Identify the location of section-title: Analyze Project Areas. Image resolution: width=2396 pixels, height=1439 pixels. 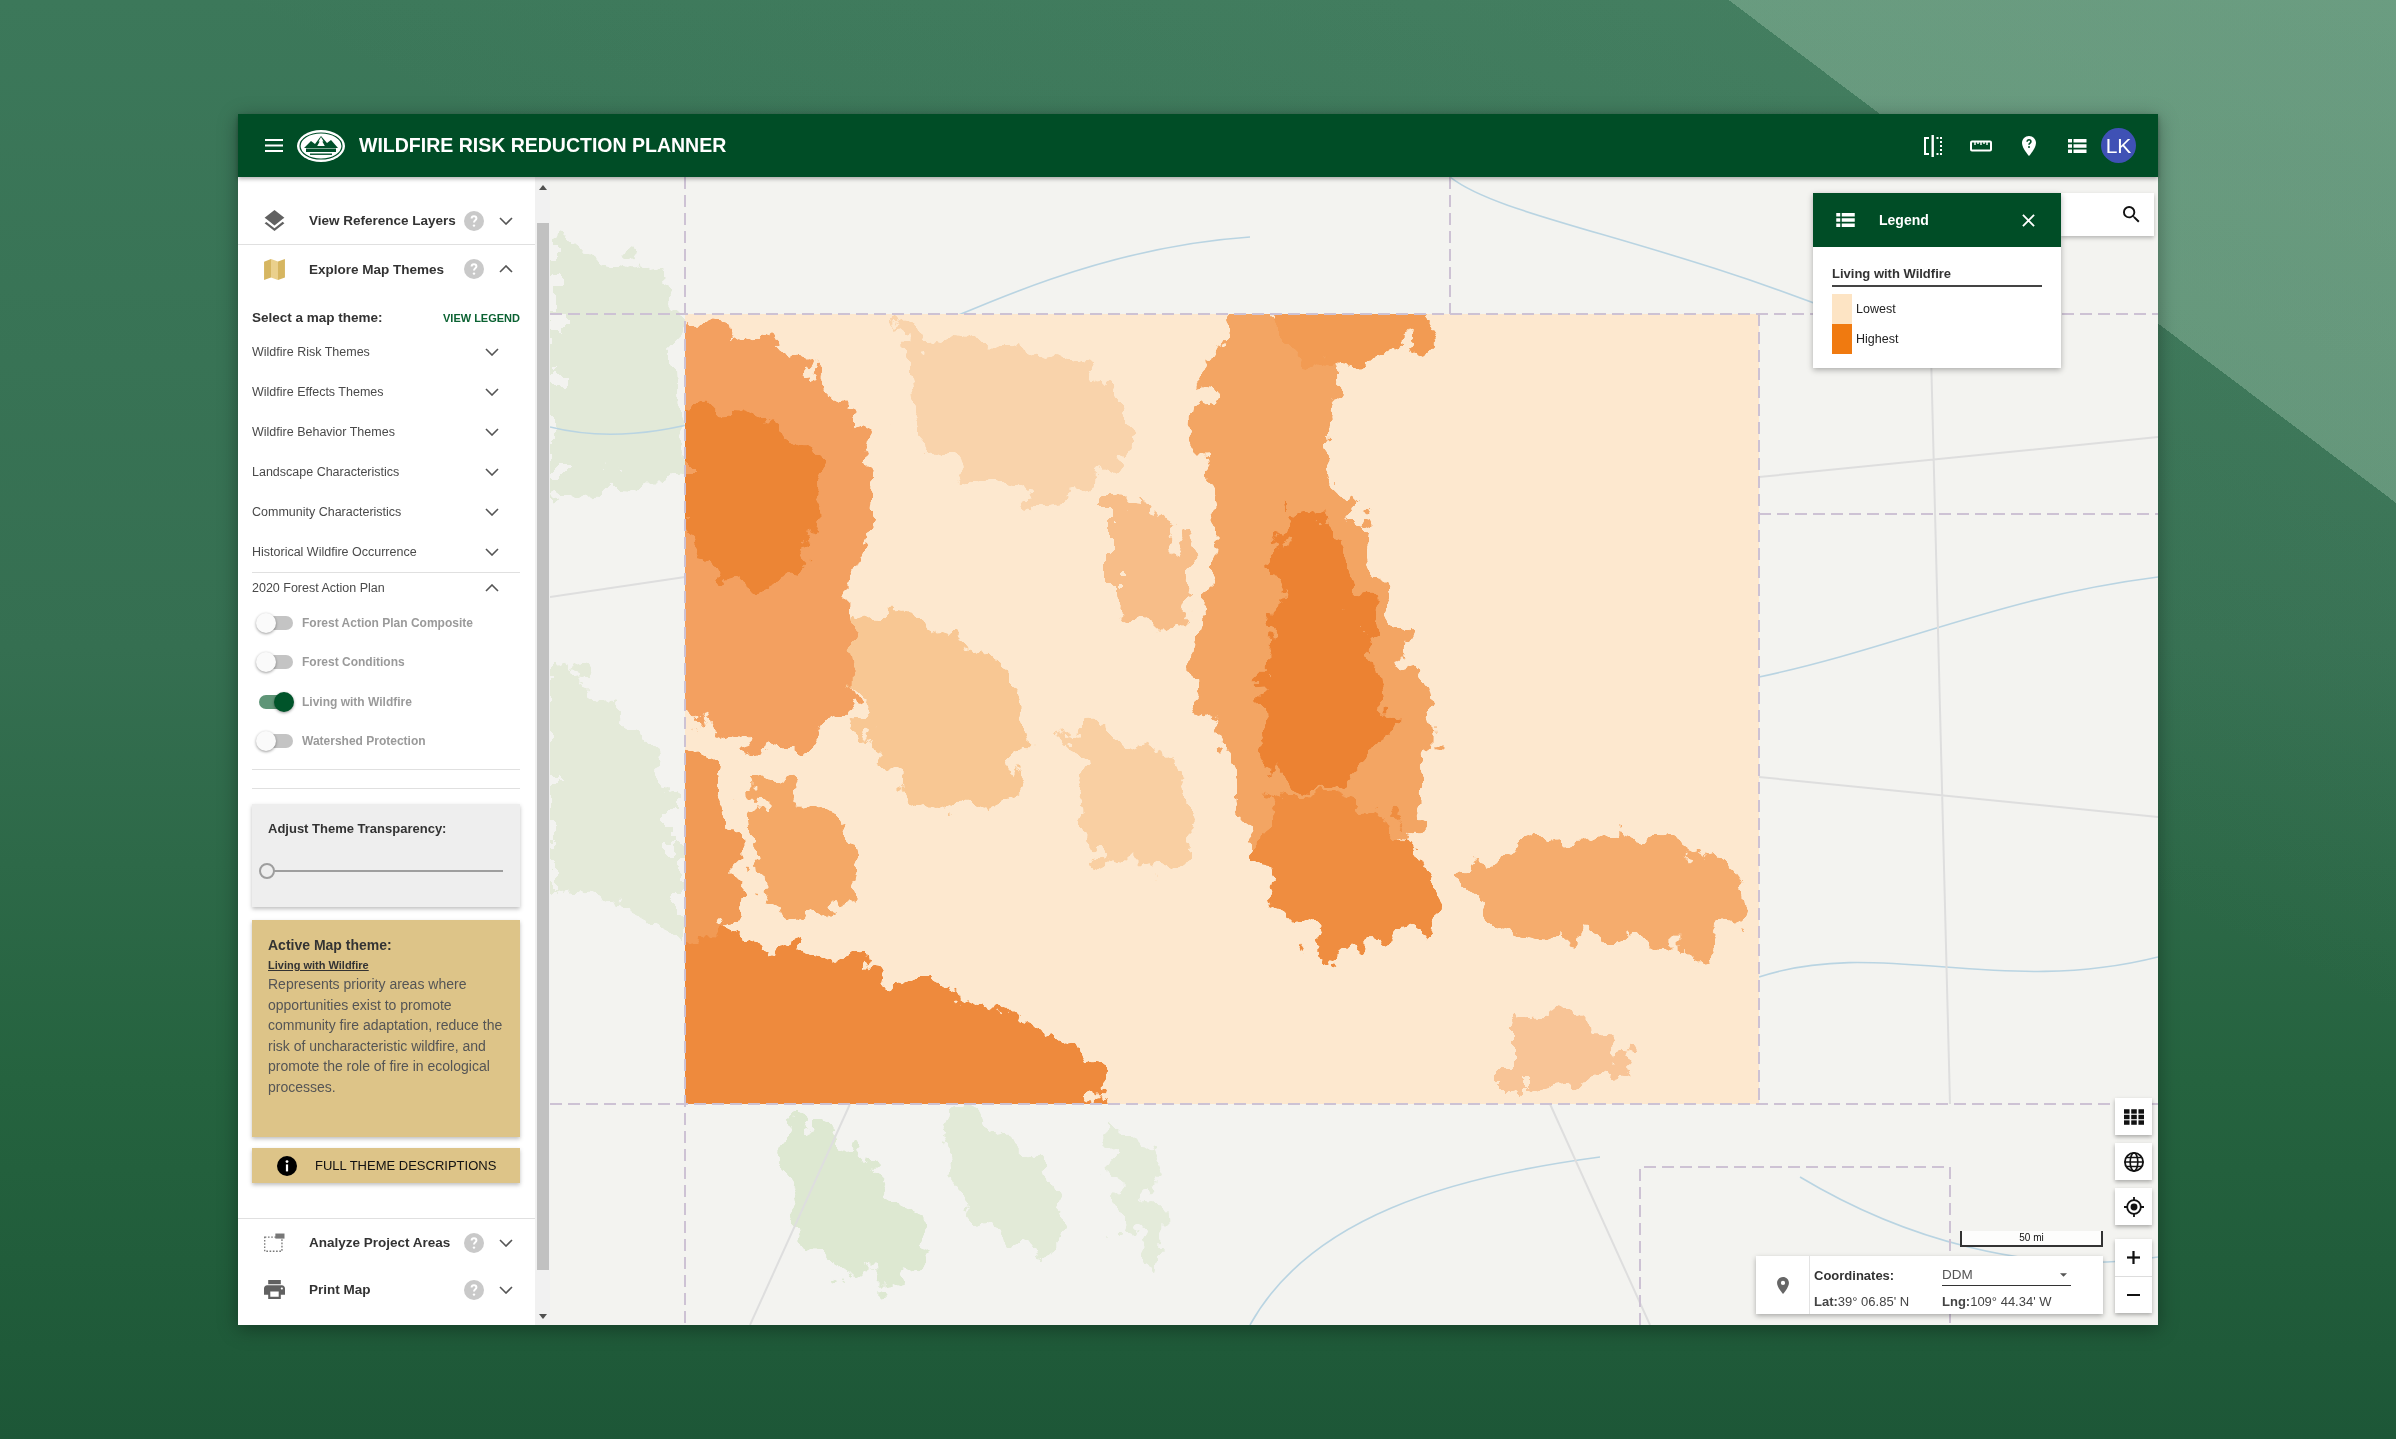
(380, 1242).